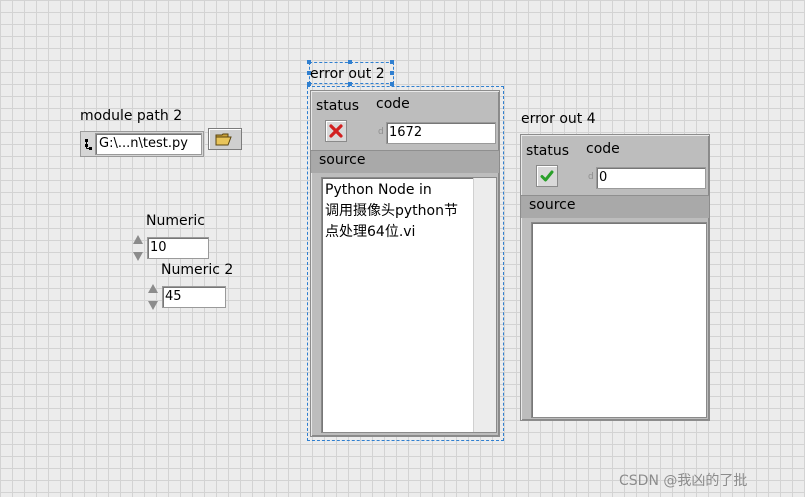  Describe the element at coordinates (89, 144) in the screenshot. I see `path-type-icon` at that location.